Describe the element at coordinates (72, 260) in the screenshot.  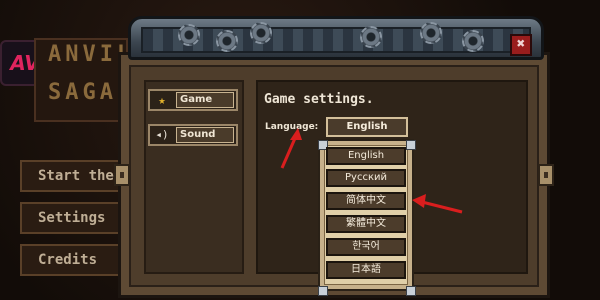
I see `credits-button: Credits` at that location.